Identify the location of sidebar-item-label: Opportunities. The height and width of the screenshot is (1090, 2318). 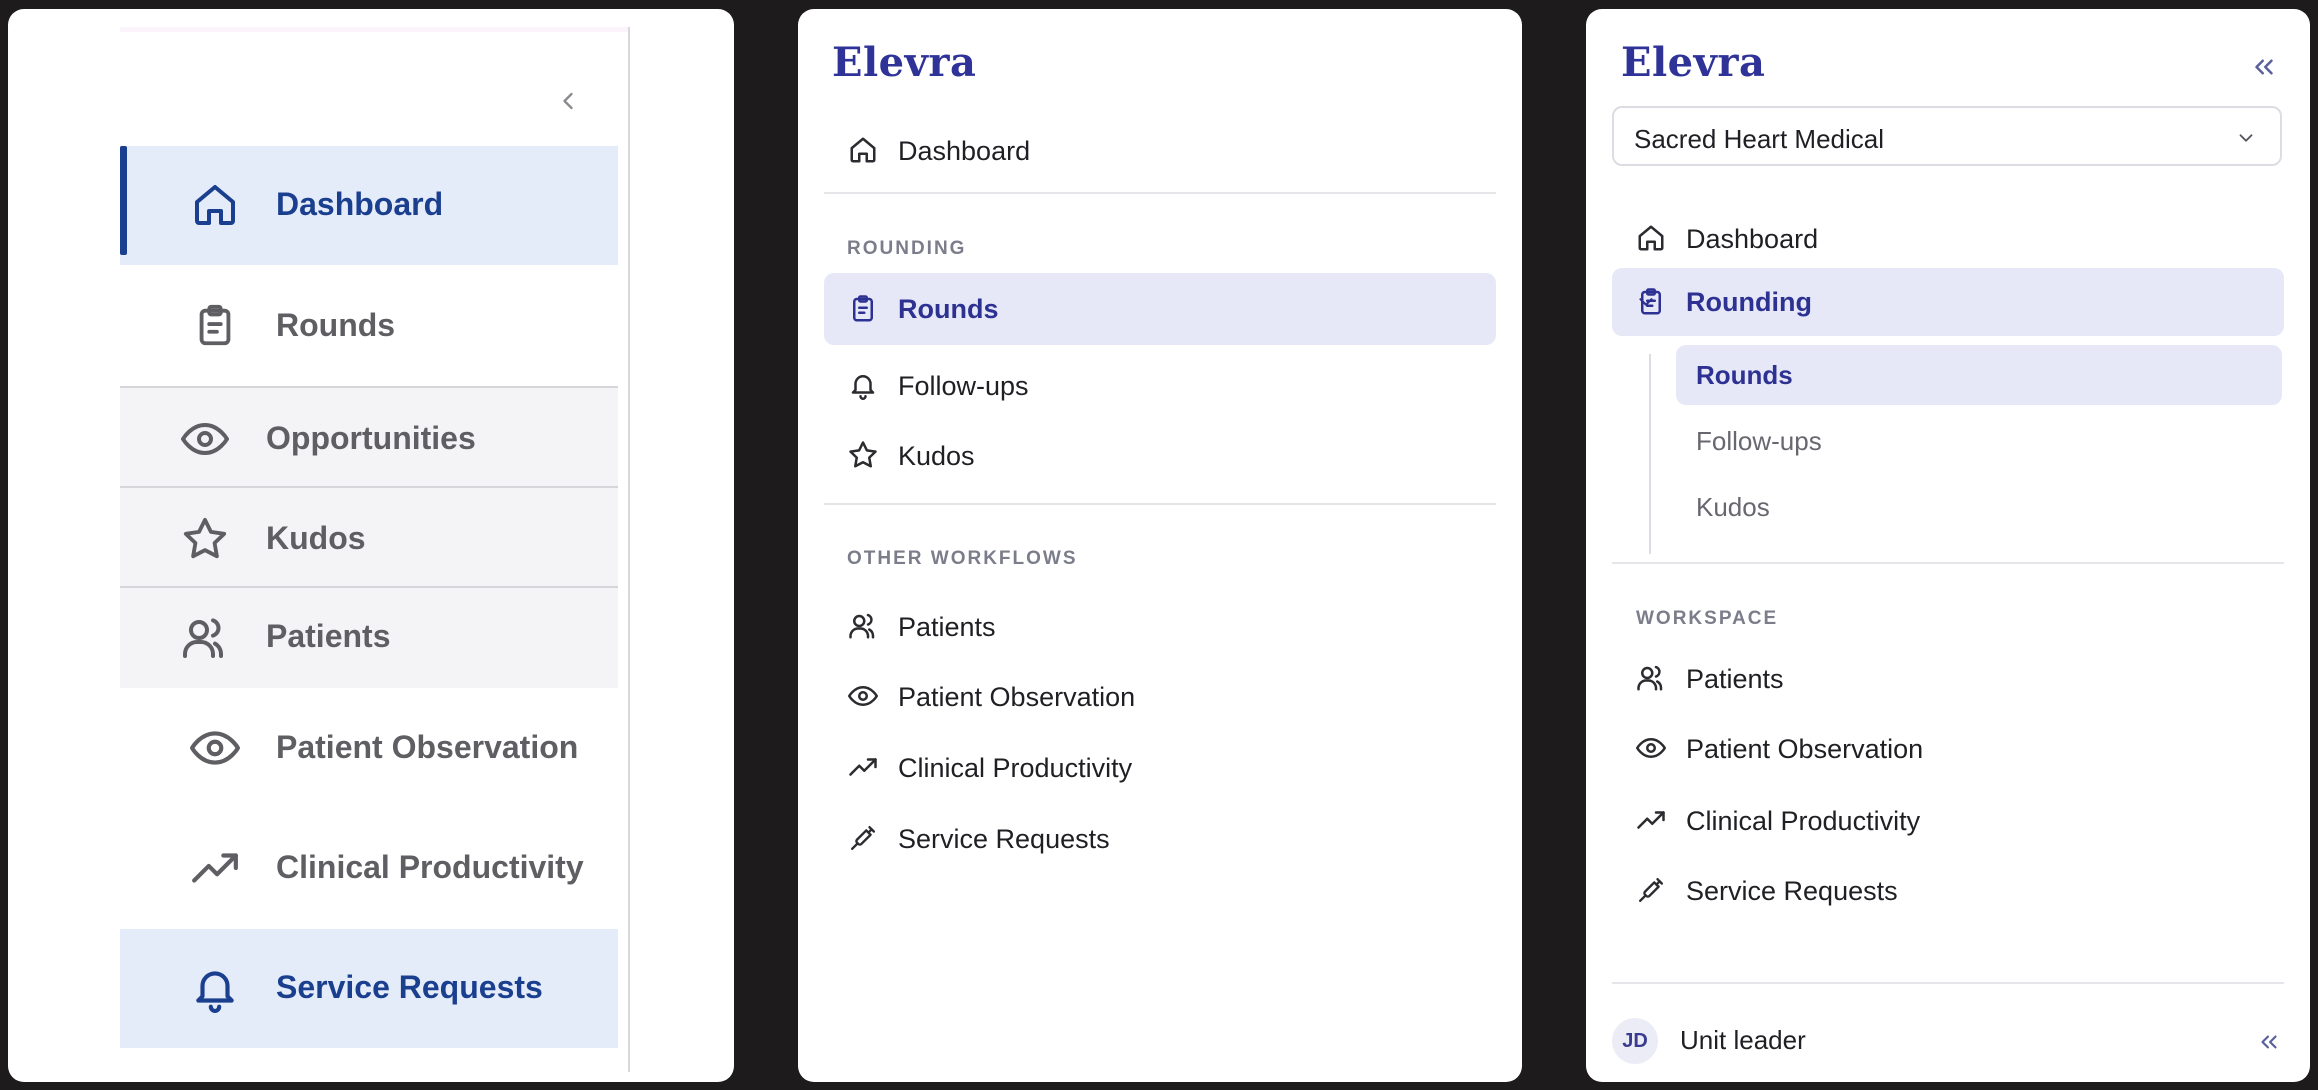
(371, 438).